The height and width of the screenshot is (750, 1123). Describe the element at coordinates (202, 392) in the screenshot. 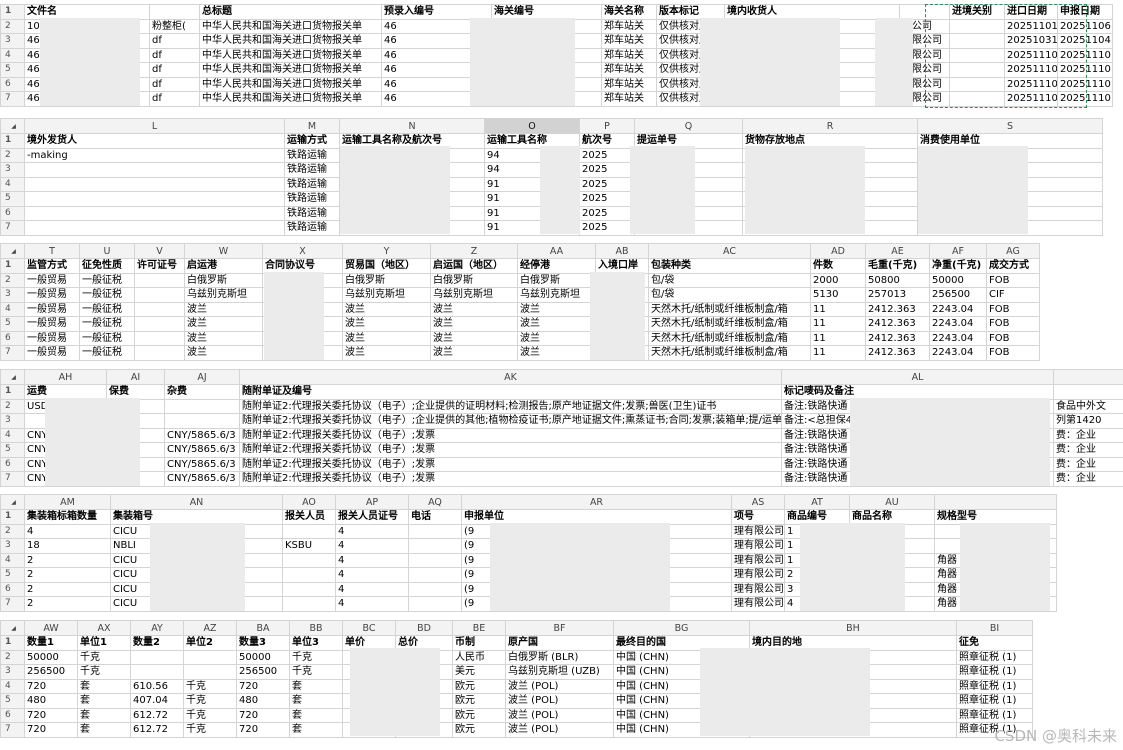

I see `field-header-cell: 杂费` at that location.